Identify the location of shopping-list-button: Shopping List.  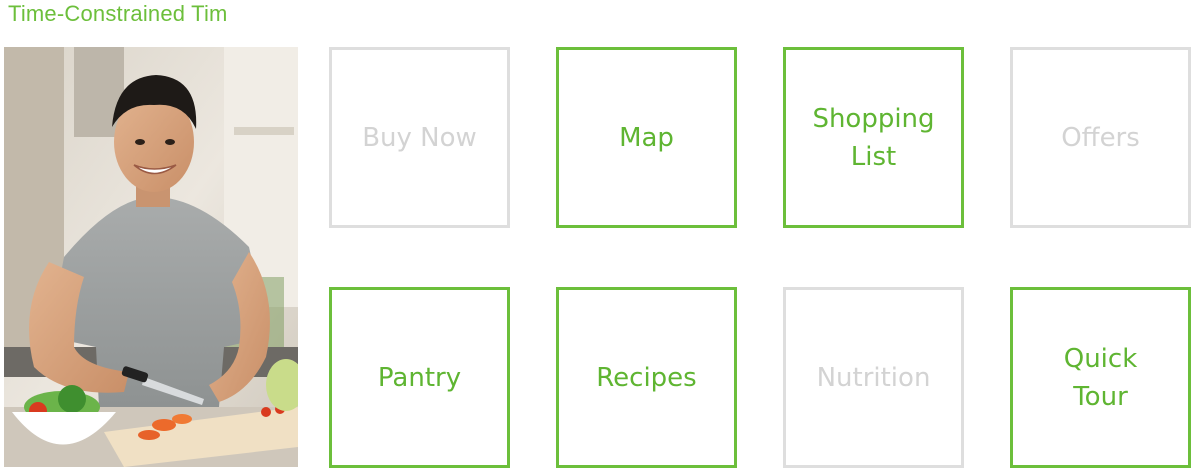
(873, 137).